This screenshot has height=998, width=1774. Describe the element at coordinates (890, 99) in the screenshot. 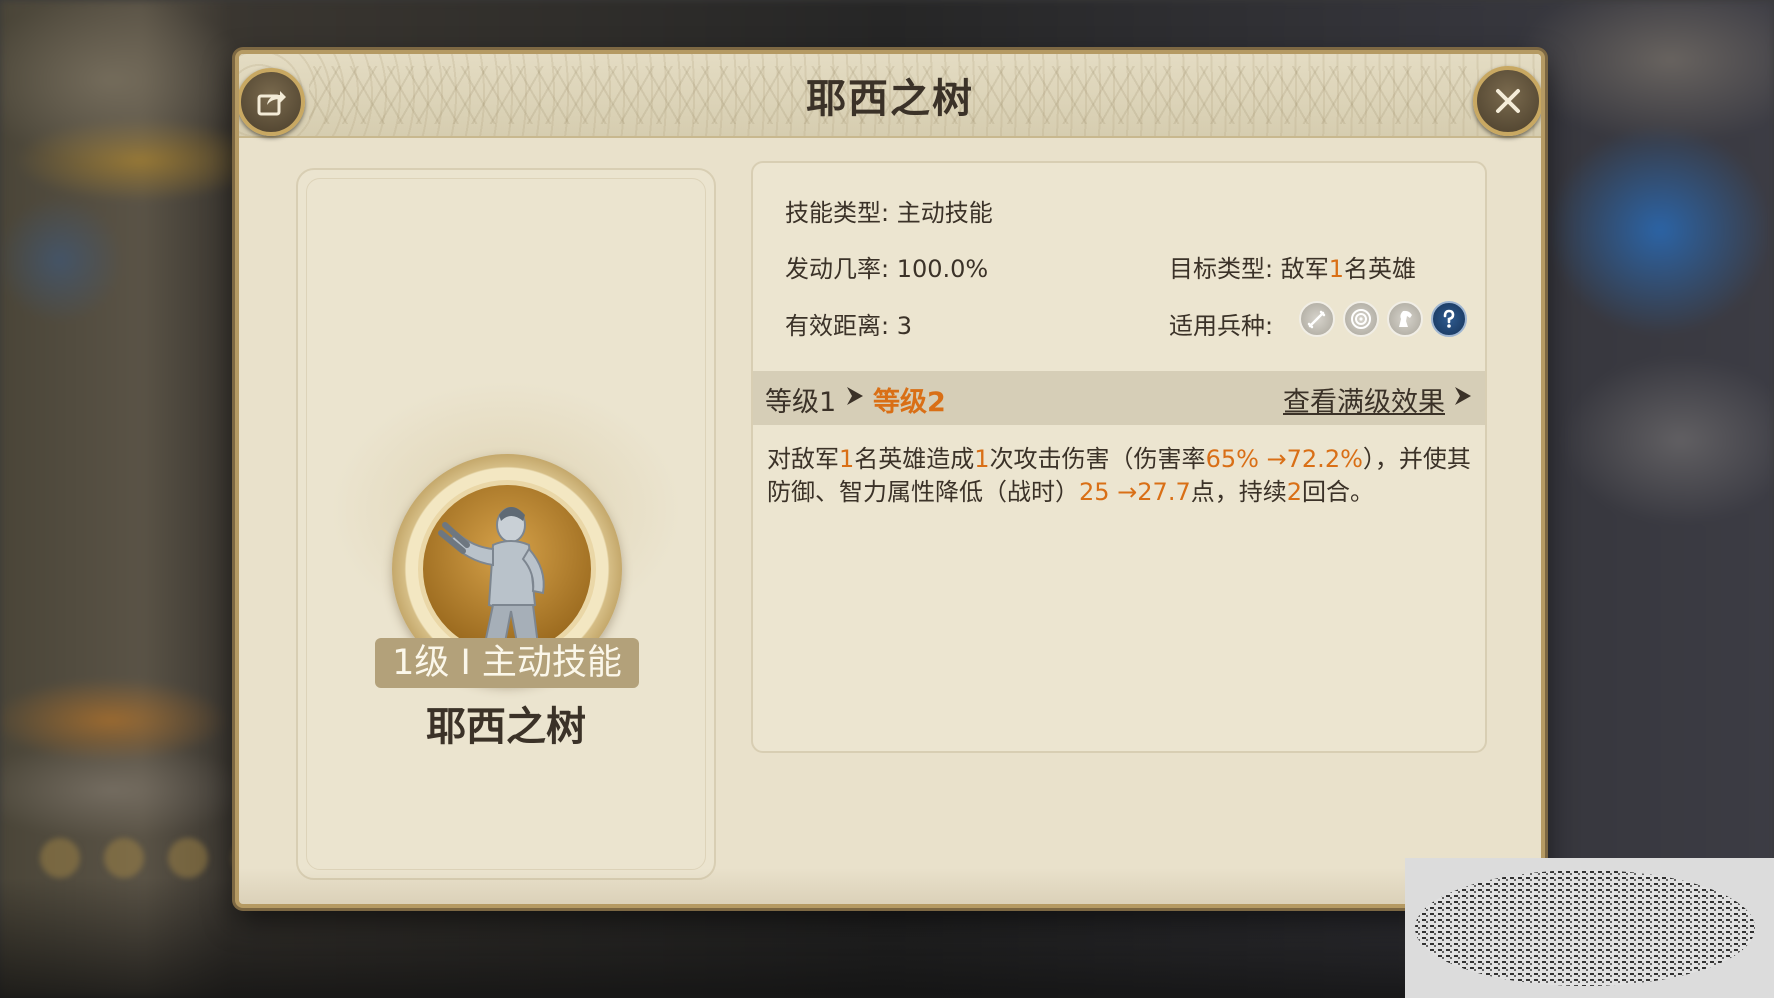

I see `dialog-title: 耶西之树` at that location.